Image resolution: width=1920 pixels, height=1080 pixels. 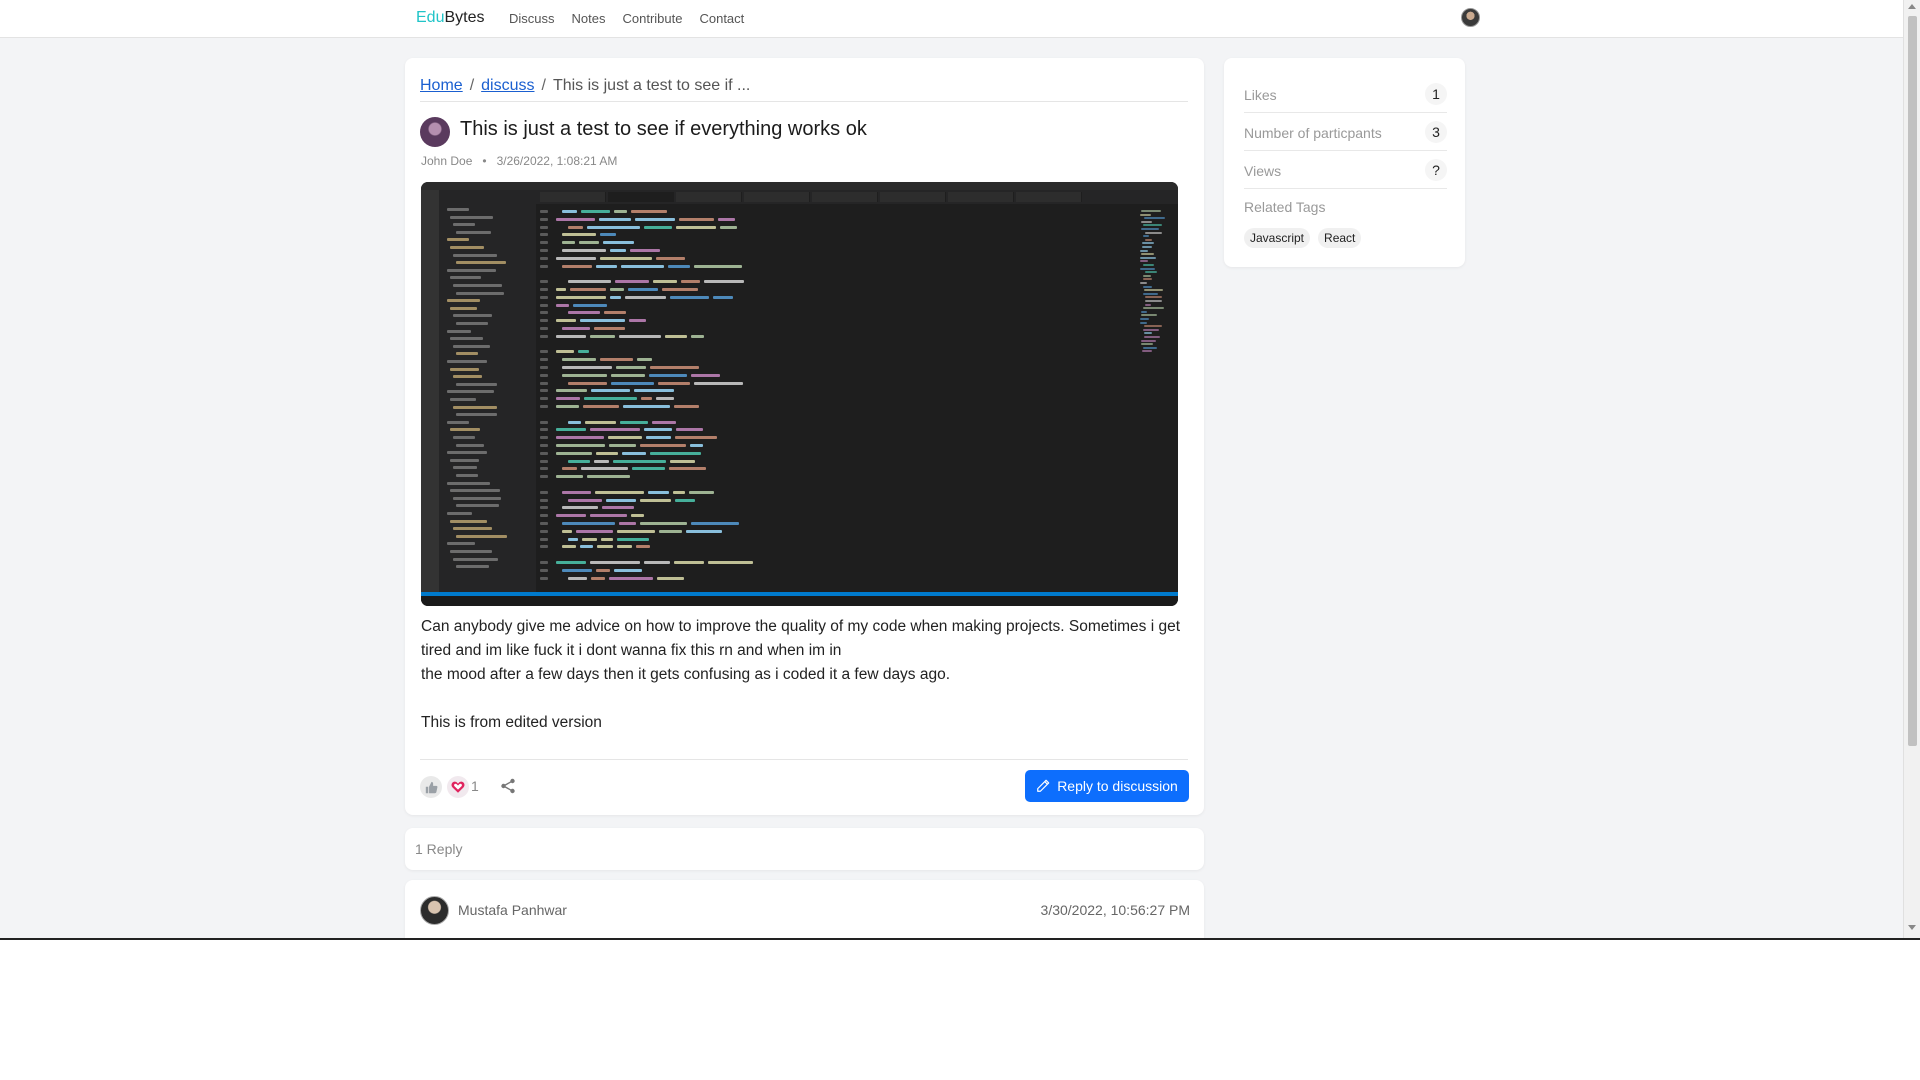 I want to click on stat-label: Views, so click(x=1263, y=171).